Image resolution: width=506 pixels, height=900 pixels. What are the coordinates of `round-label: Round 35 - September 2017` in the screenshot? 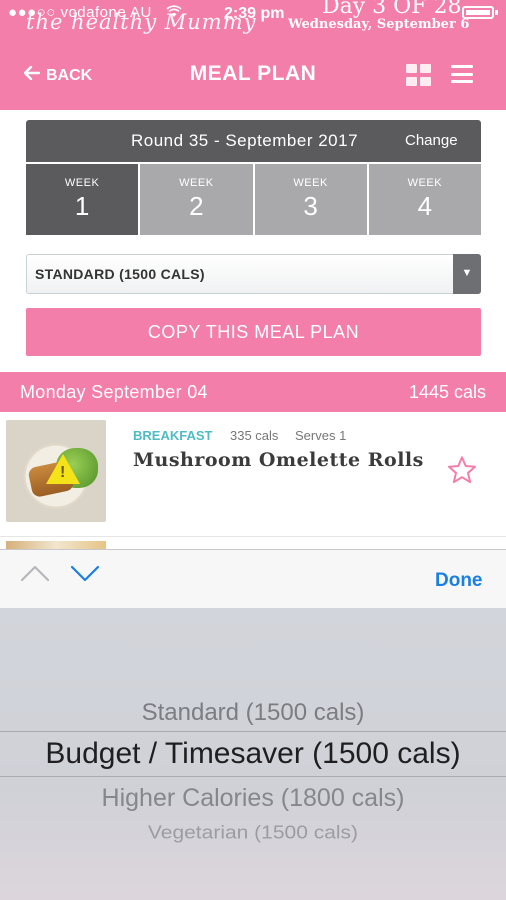 It's located at (245, 140).